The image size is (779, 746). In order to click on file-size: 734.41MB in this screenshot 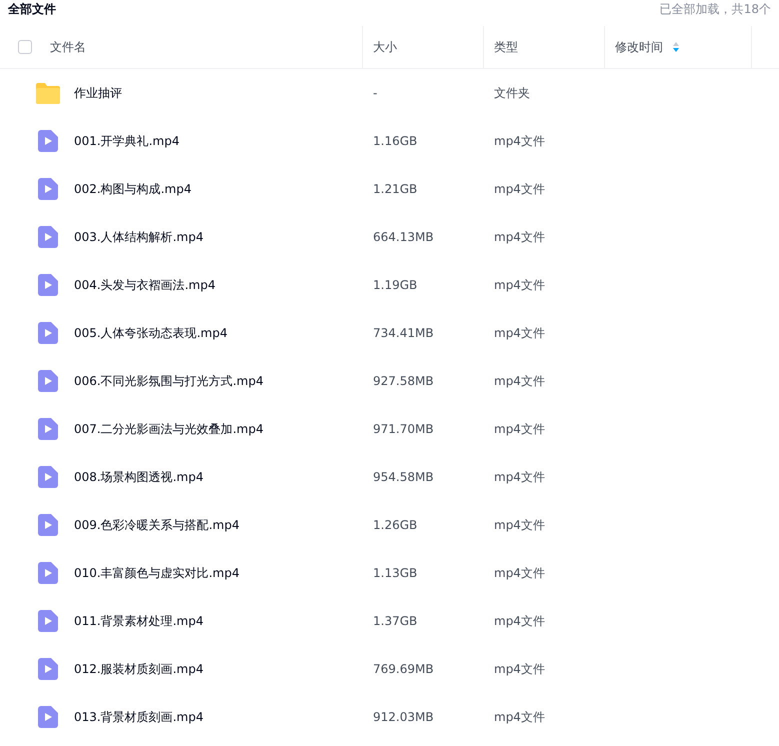, I will do `click(403, 333)`.